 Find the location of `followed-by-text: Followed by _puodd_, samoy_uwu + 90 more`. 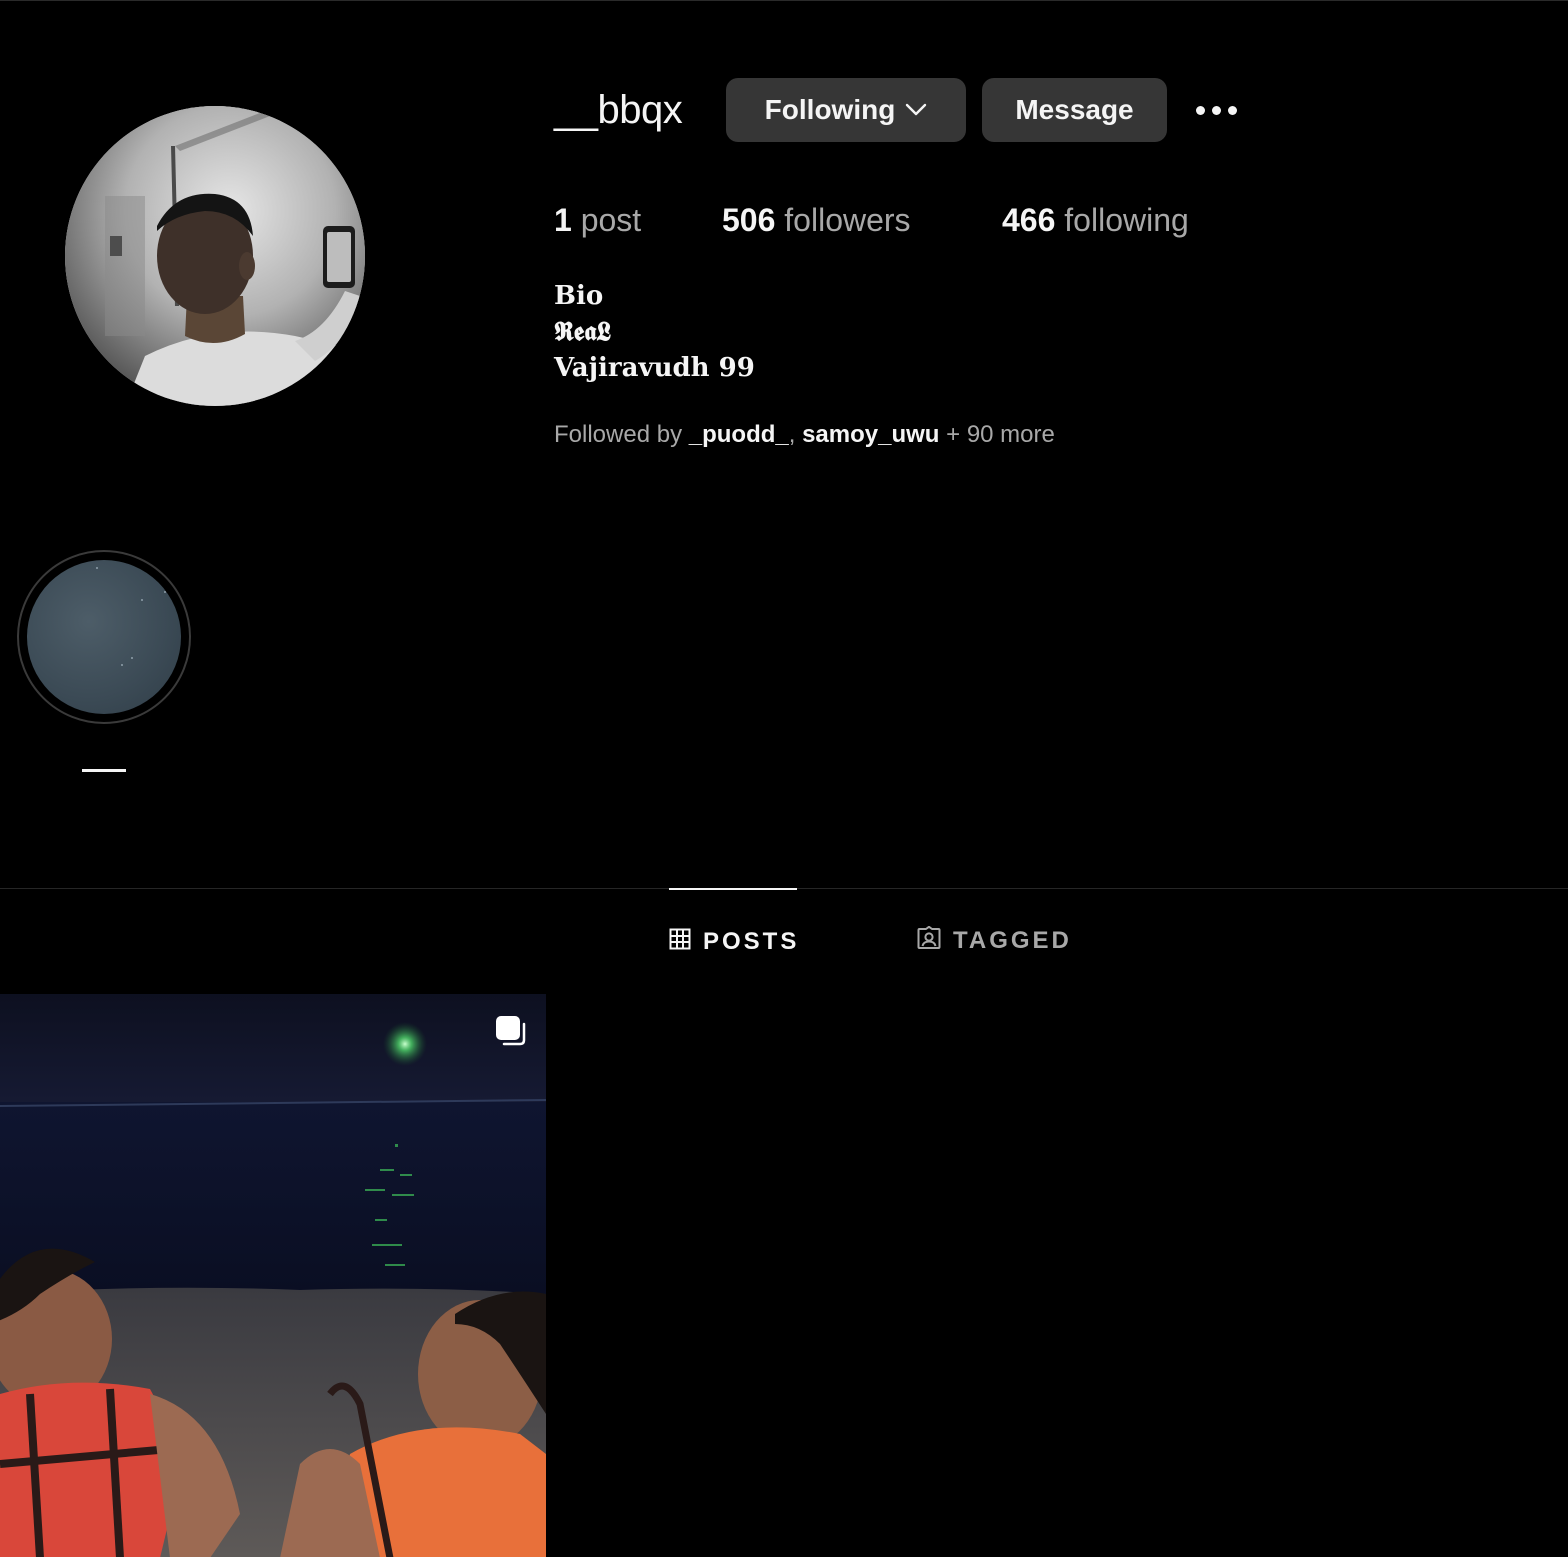

followed-by-text: Followed by _puodd_, samoy_uwu + 90 more is located at coordinates (804, 435).